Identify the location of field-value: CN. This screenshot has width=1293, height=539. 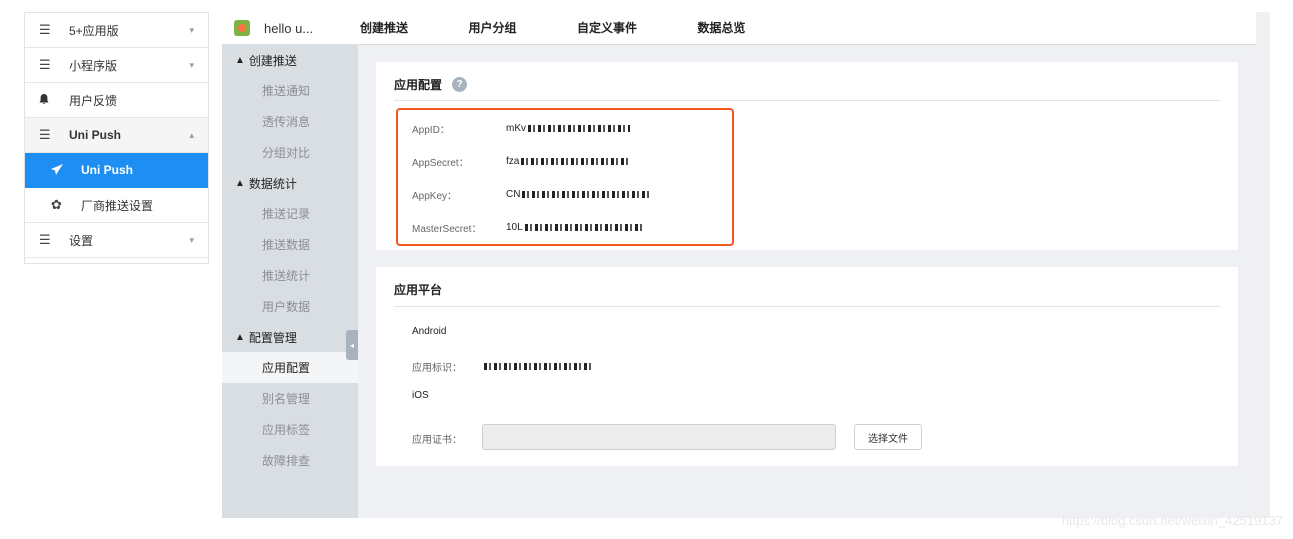
(578, 194).